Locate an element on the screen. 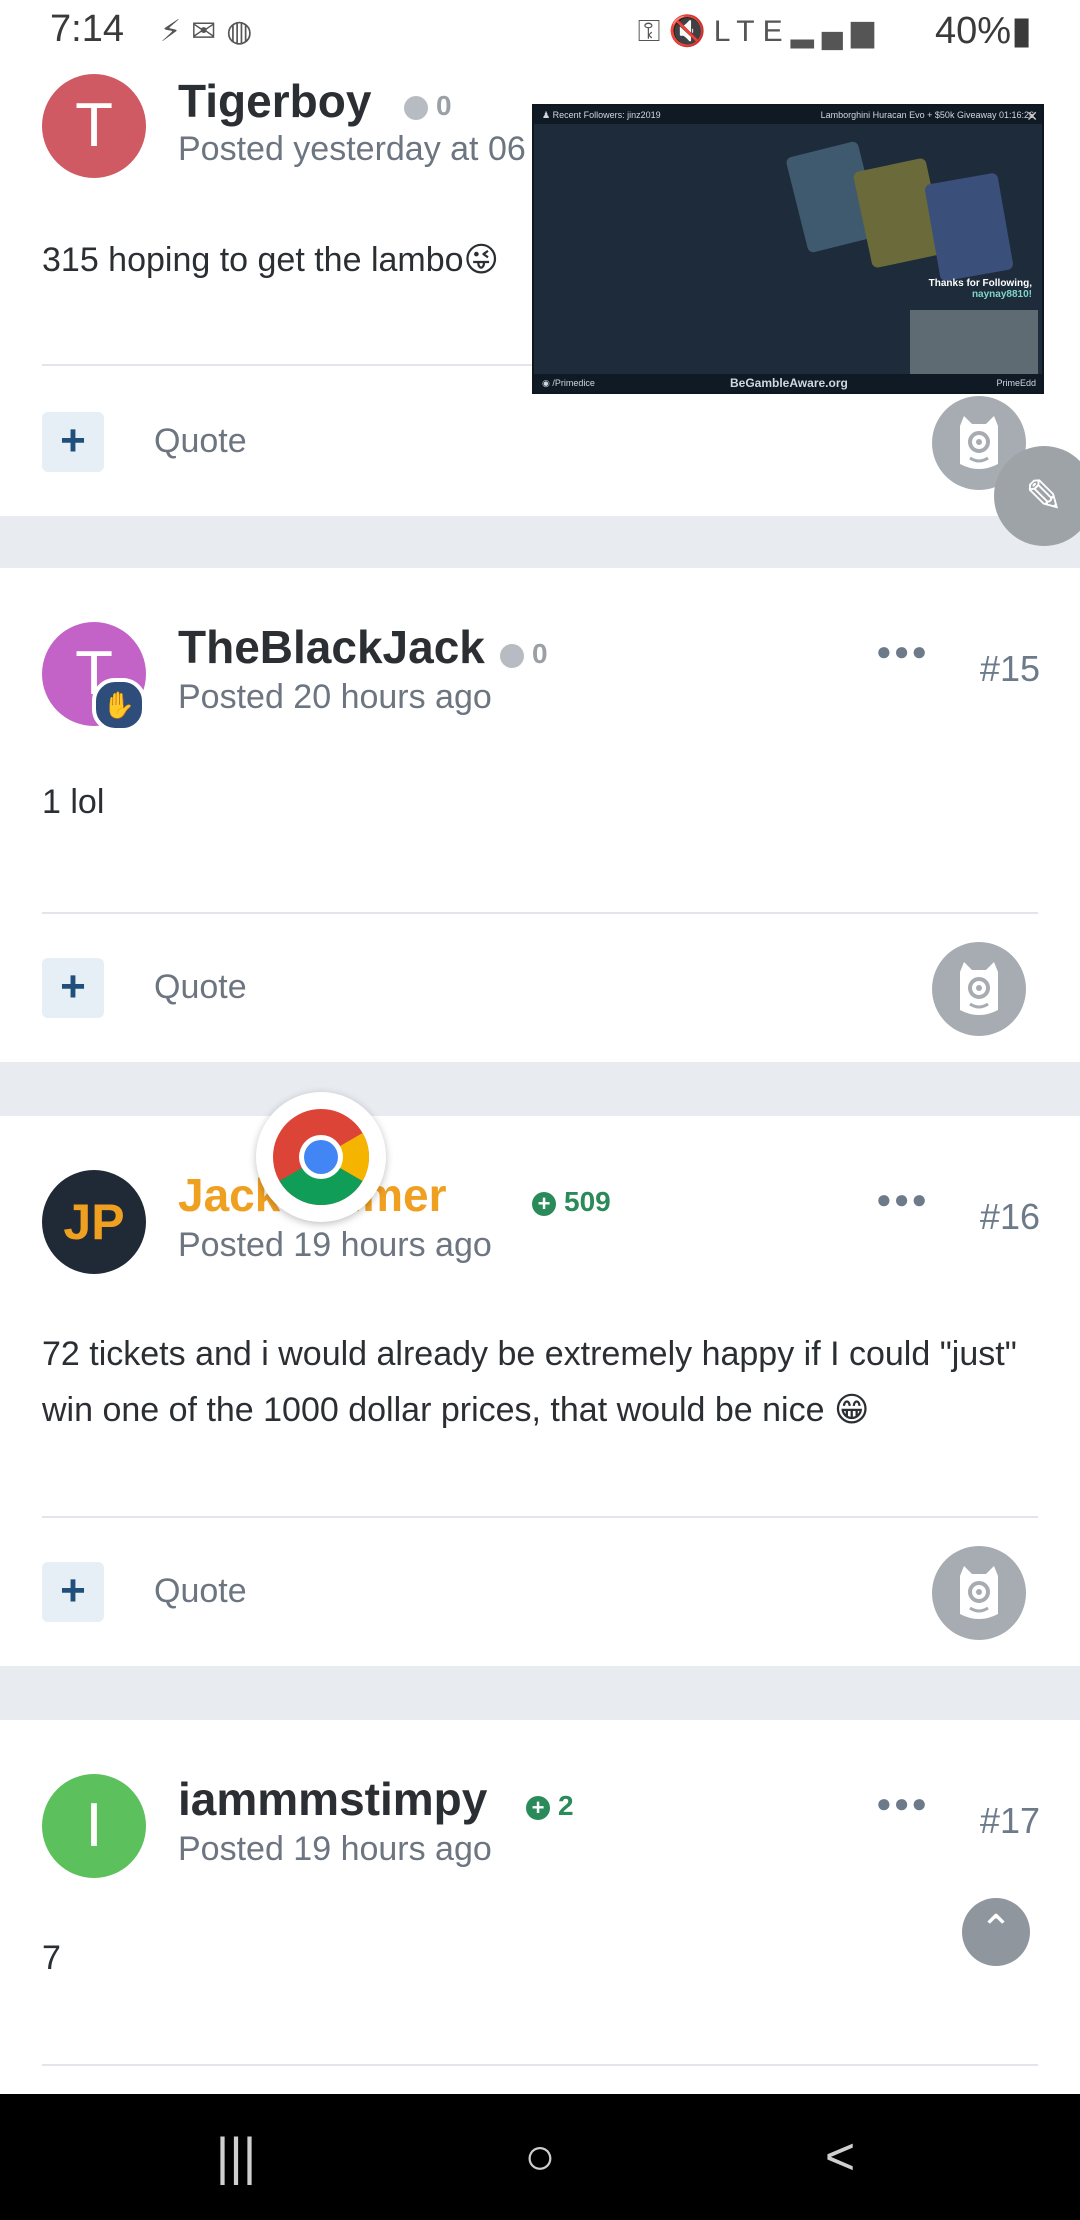  home-icon: ○ is located at coordinates (540, 2157).